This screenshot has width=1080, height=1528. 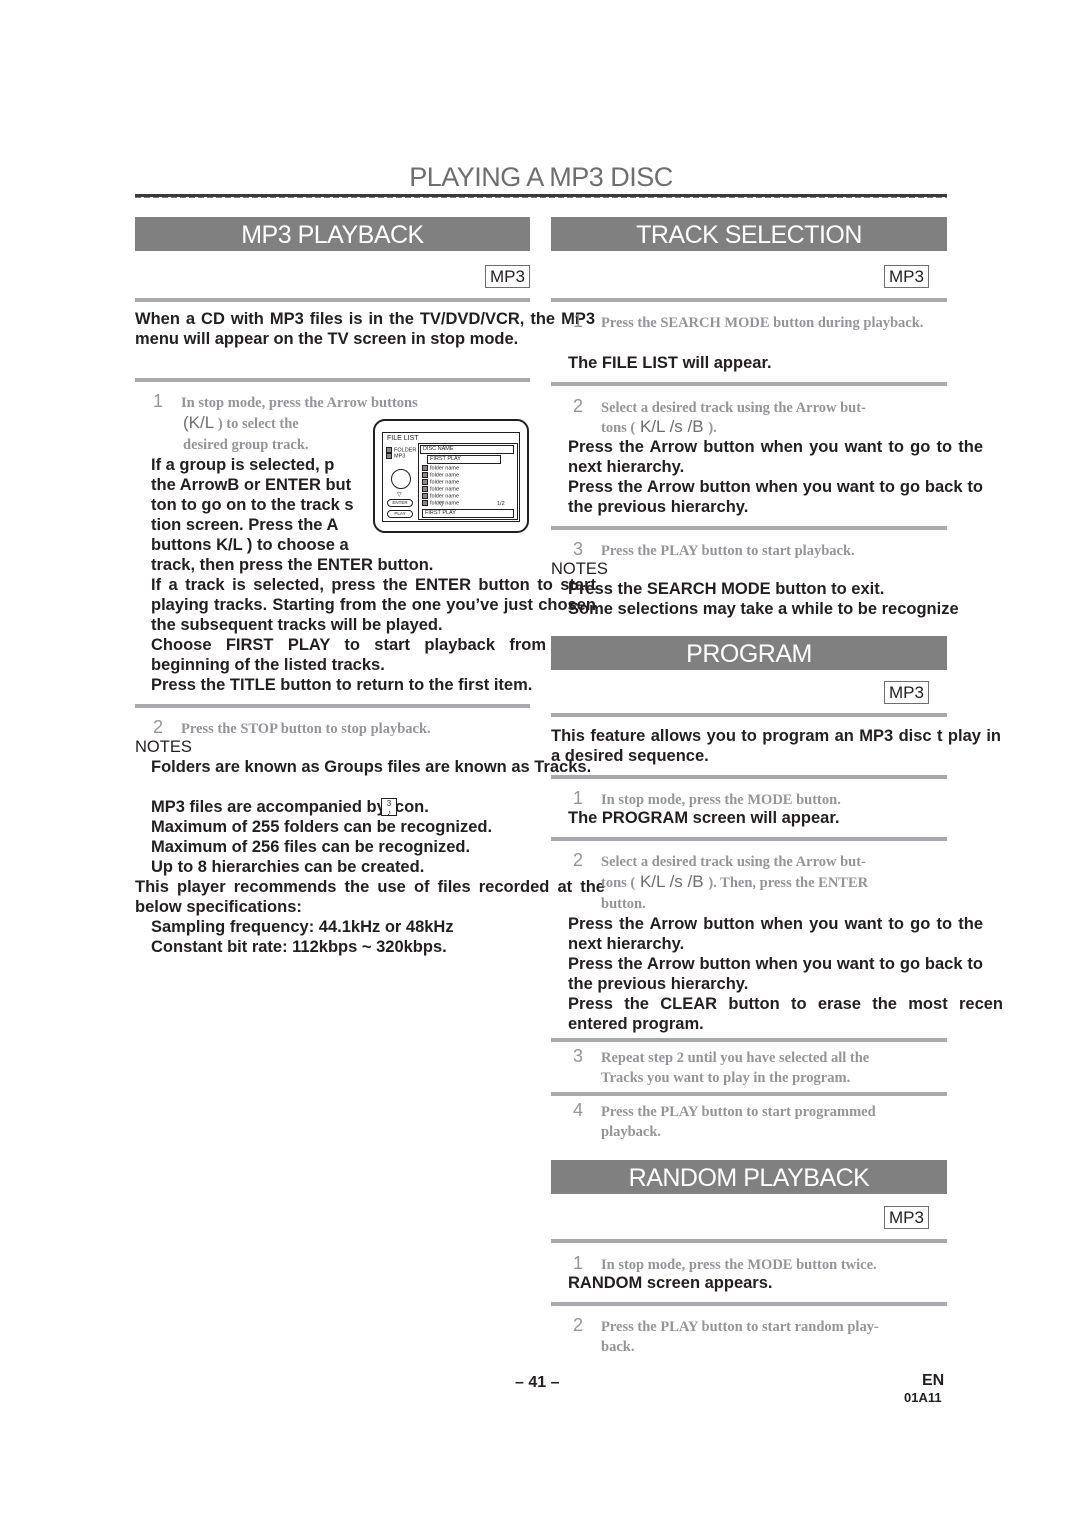 I want to click on step-1-line2: (K/L ) to select the, so click(x=241, y=423).